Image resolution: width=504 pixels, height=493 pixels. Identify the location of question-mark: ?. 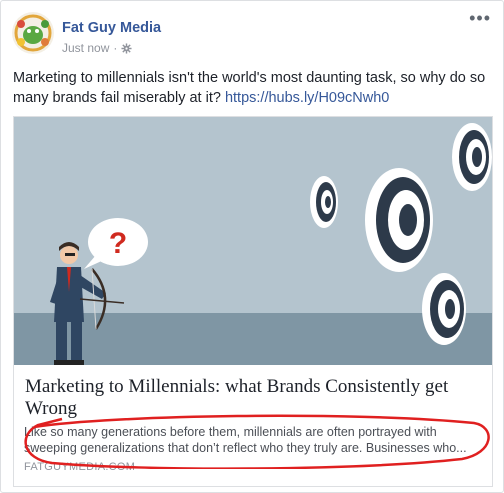
(118, 243).